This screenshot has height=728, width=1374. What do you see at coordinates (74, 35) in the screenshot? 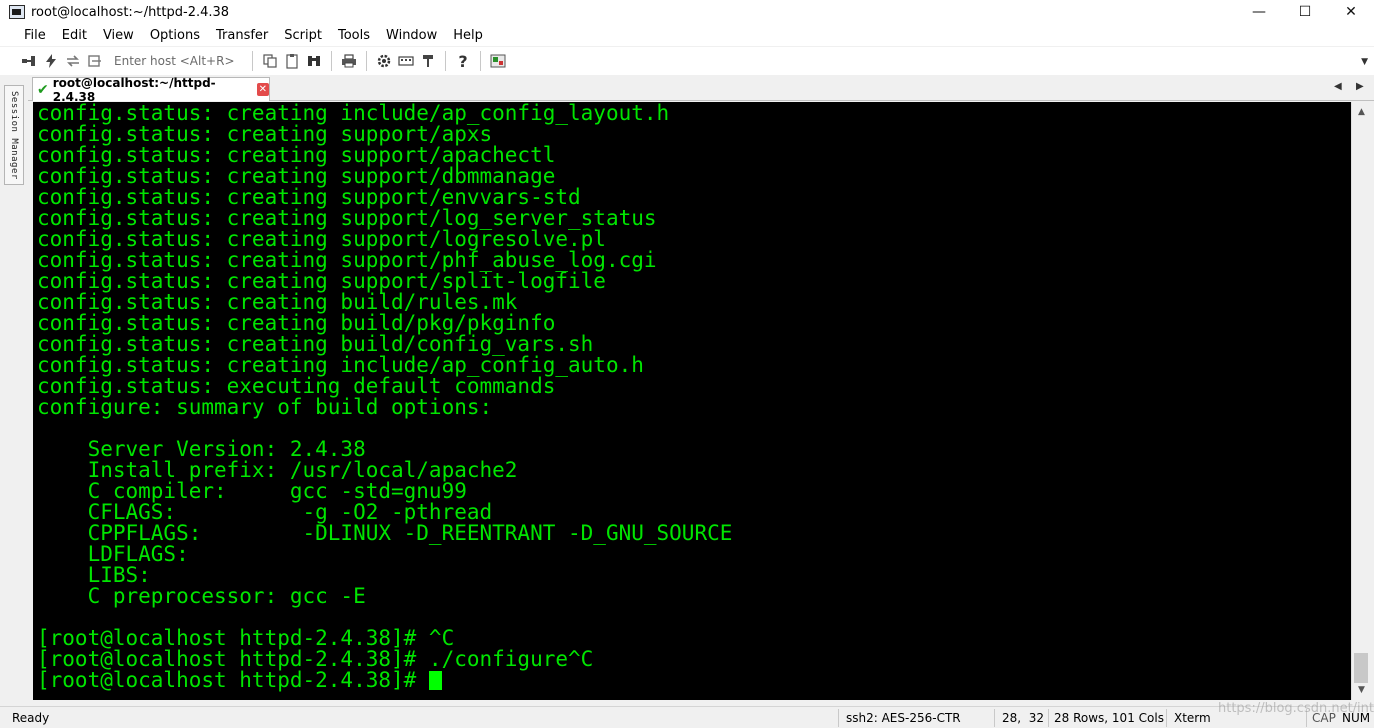
I see `menu-edit: Edit` at bounding box center [74, 35].